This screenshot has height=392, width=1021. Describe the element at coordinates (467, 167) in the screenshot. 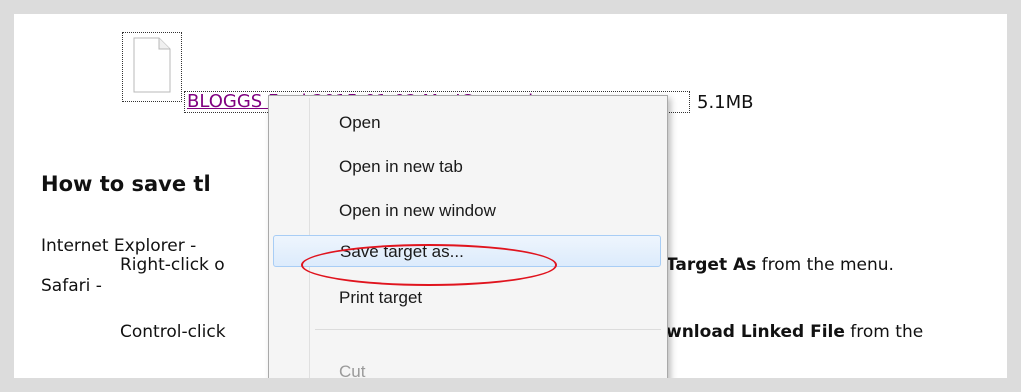

I see `menu-item-open-new-tab: Open in new tab` at that location.